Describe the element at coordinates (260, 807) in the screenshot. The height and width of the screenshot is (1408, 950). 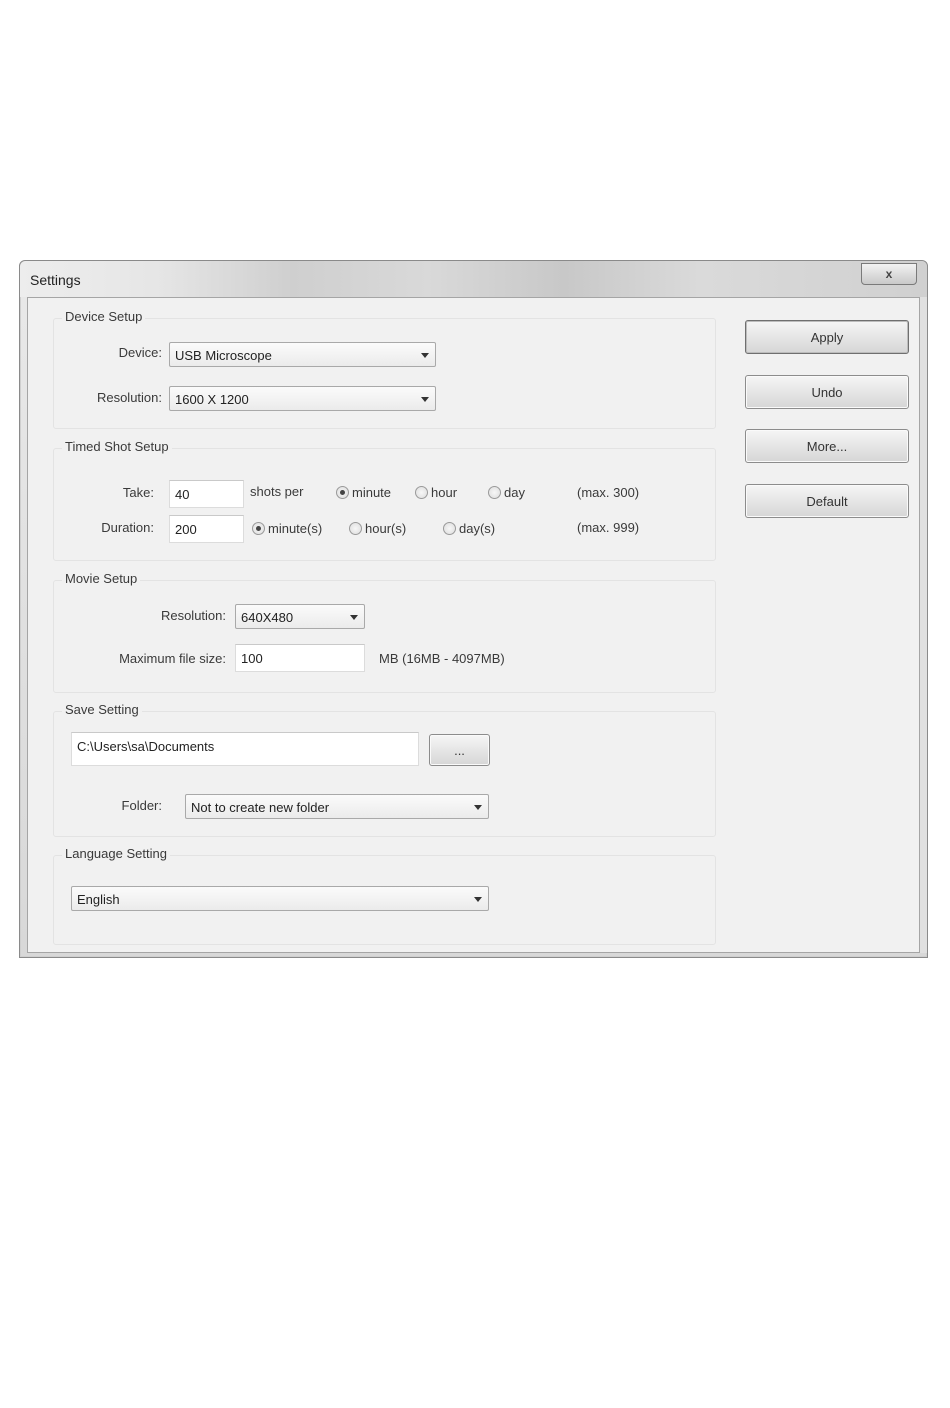
I see `folder-select-value: Not to create new folder` at that location.